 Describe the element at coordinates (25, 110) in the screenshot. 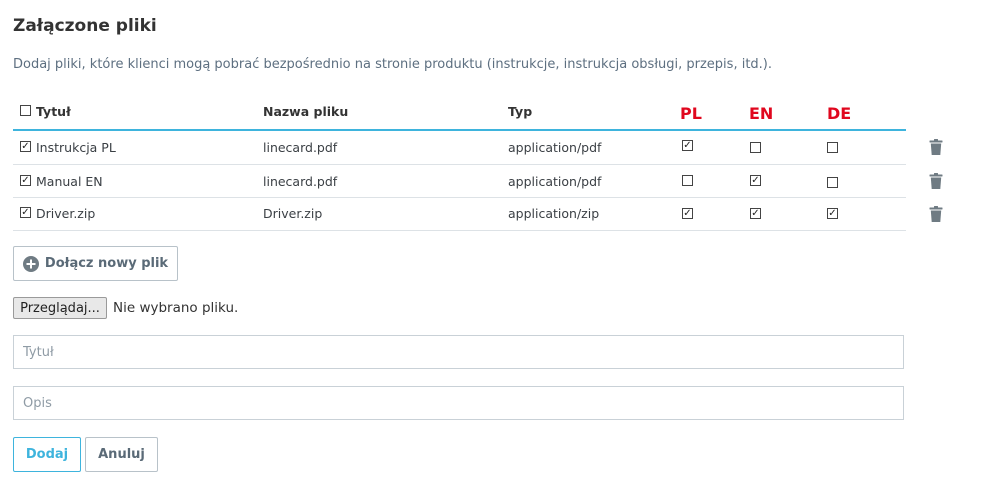

I see `select-all-checkbox` at that location.